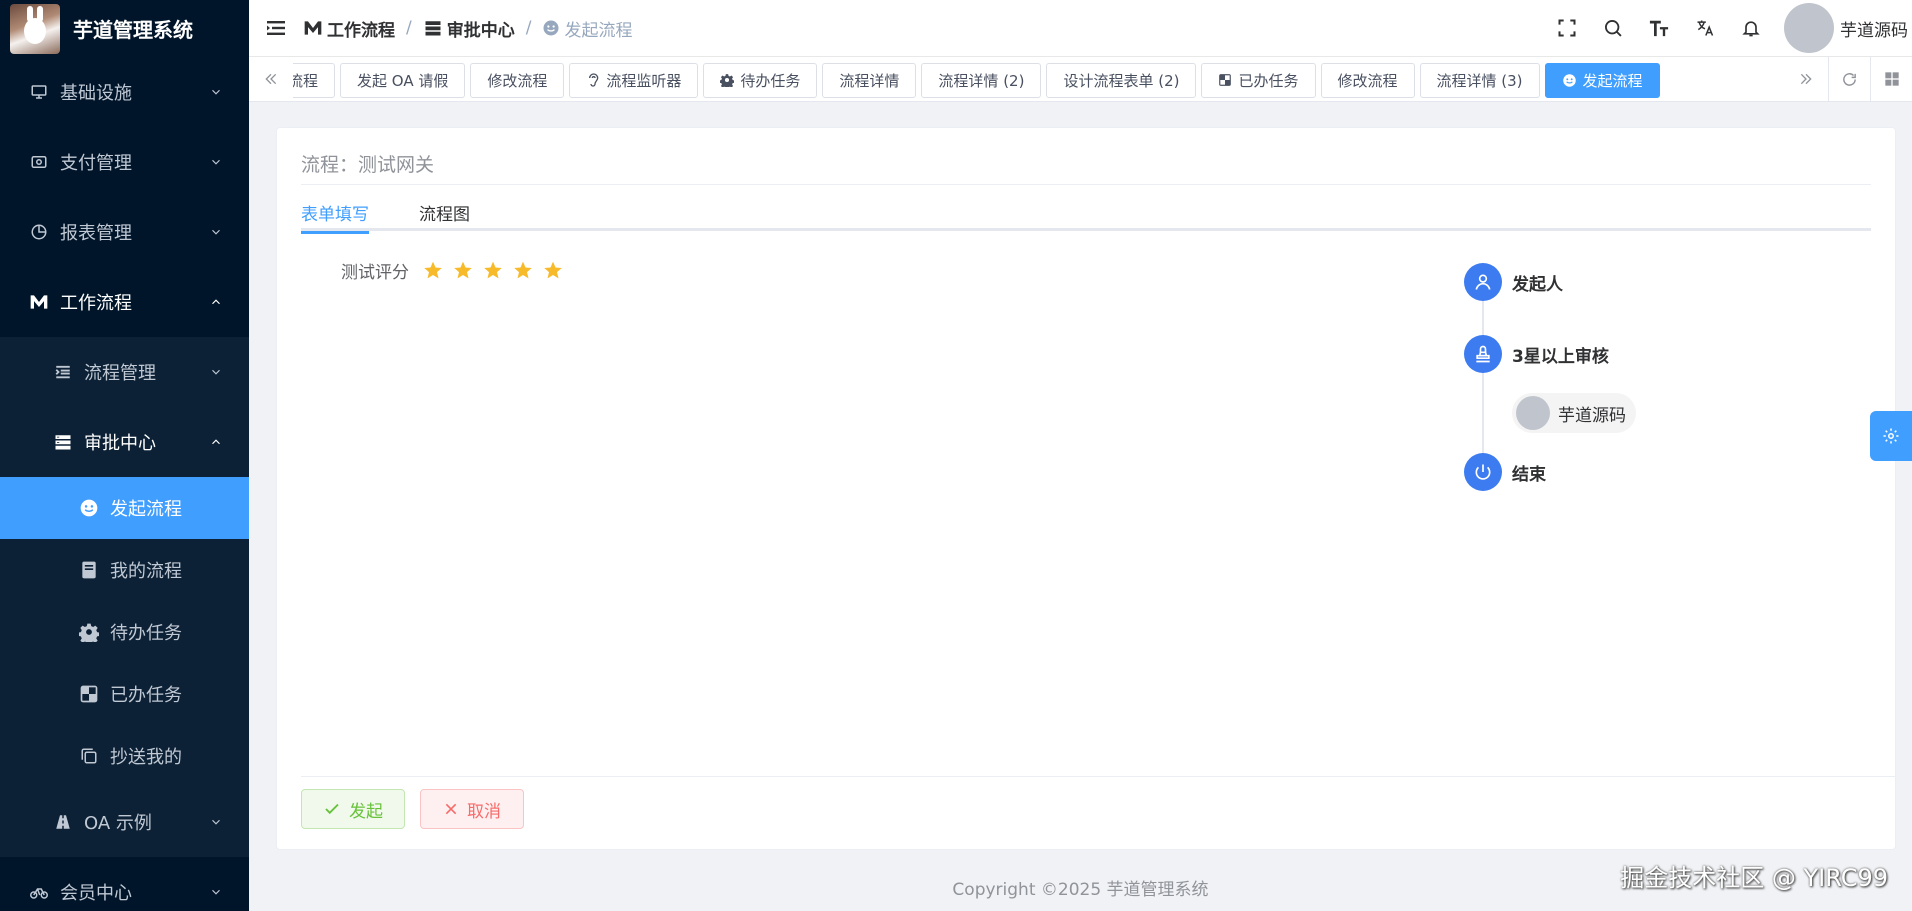 The image size is (1912, 911). I want to click on breadcrumb-item: 工作流程, so click(349, 28).